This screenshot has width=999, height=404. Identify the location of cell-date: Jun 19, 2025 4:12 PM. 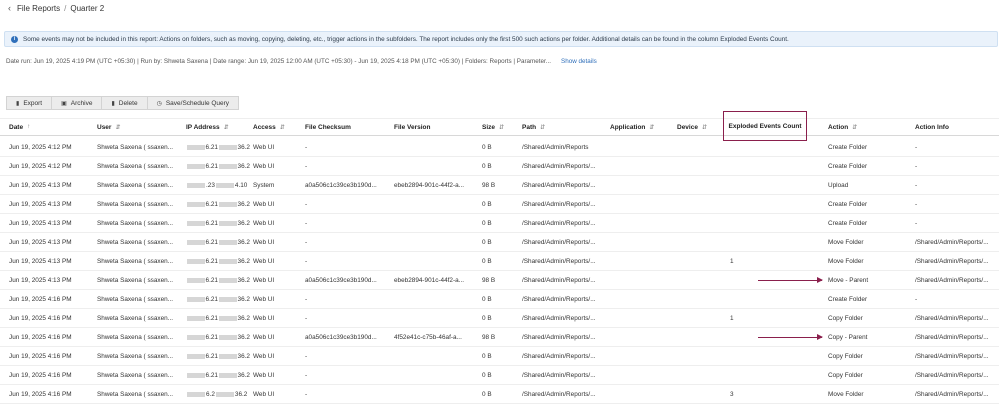
(40, 147).